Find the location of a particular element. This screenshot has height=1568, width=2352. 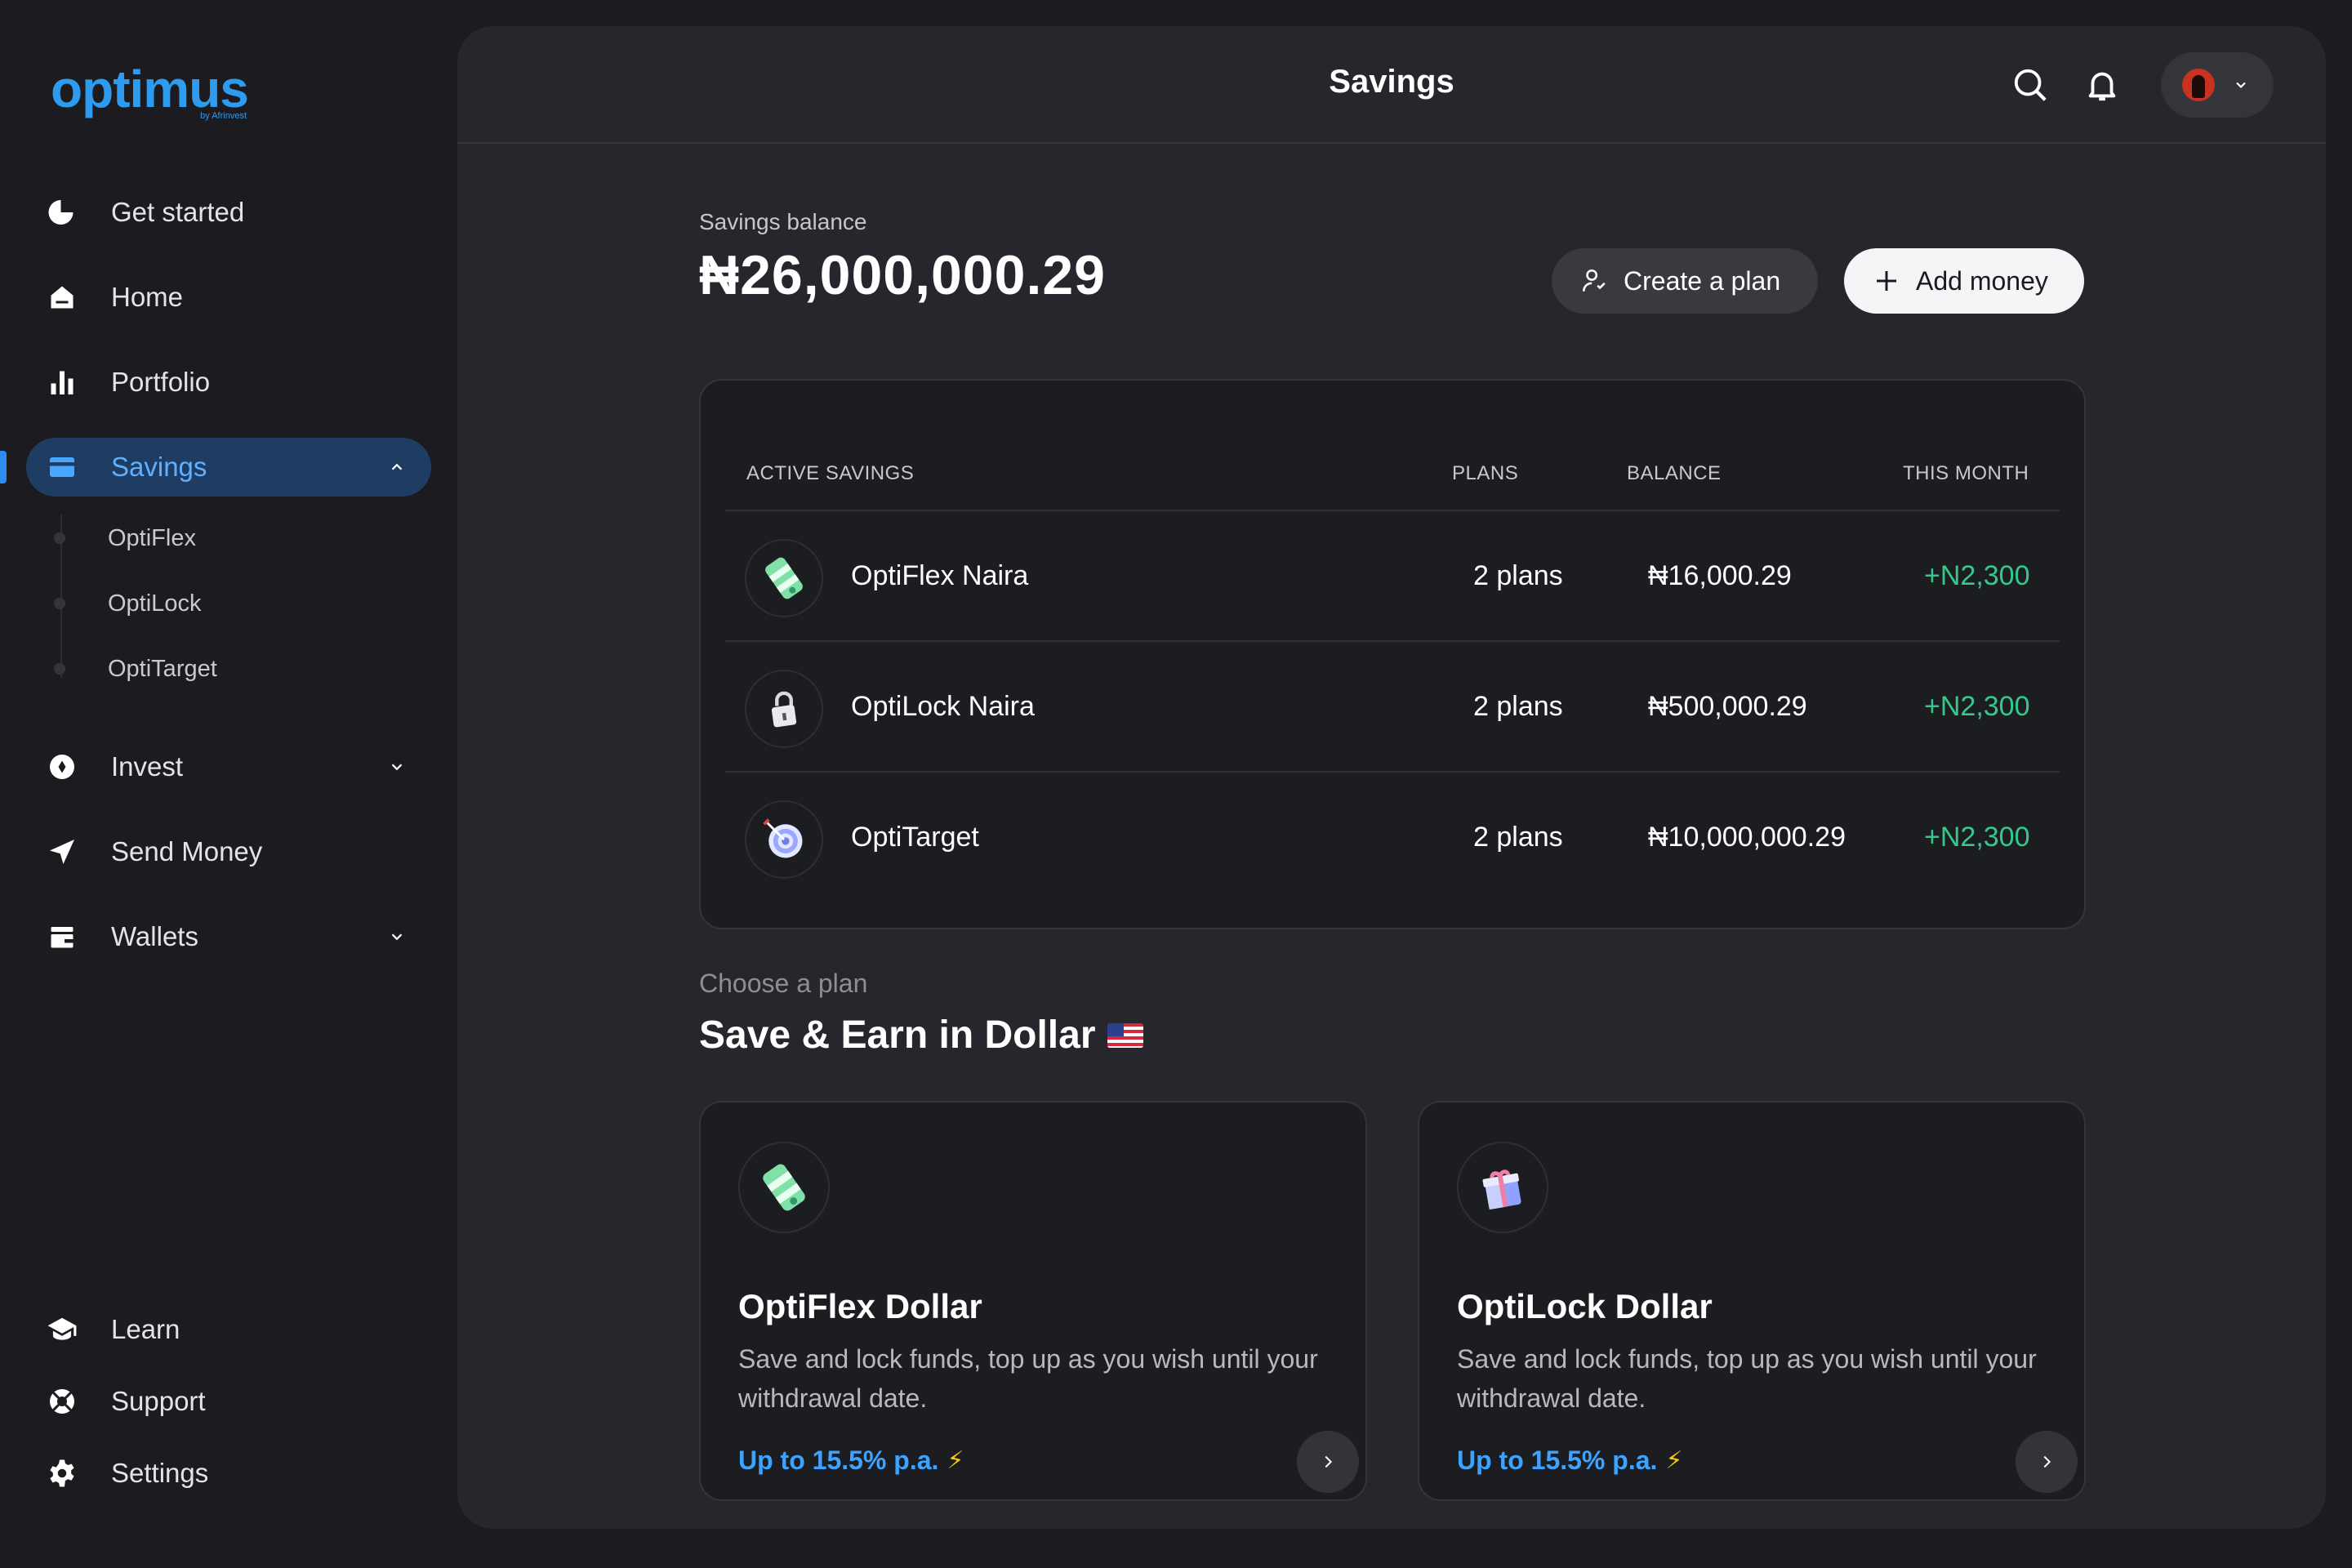

gear-icon is located at coordinates (62, 1473).